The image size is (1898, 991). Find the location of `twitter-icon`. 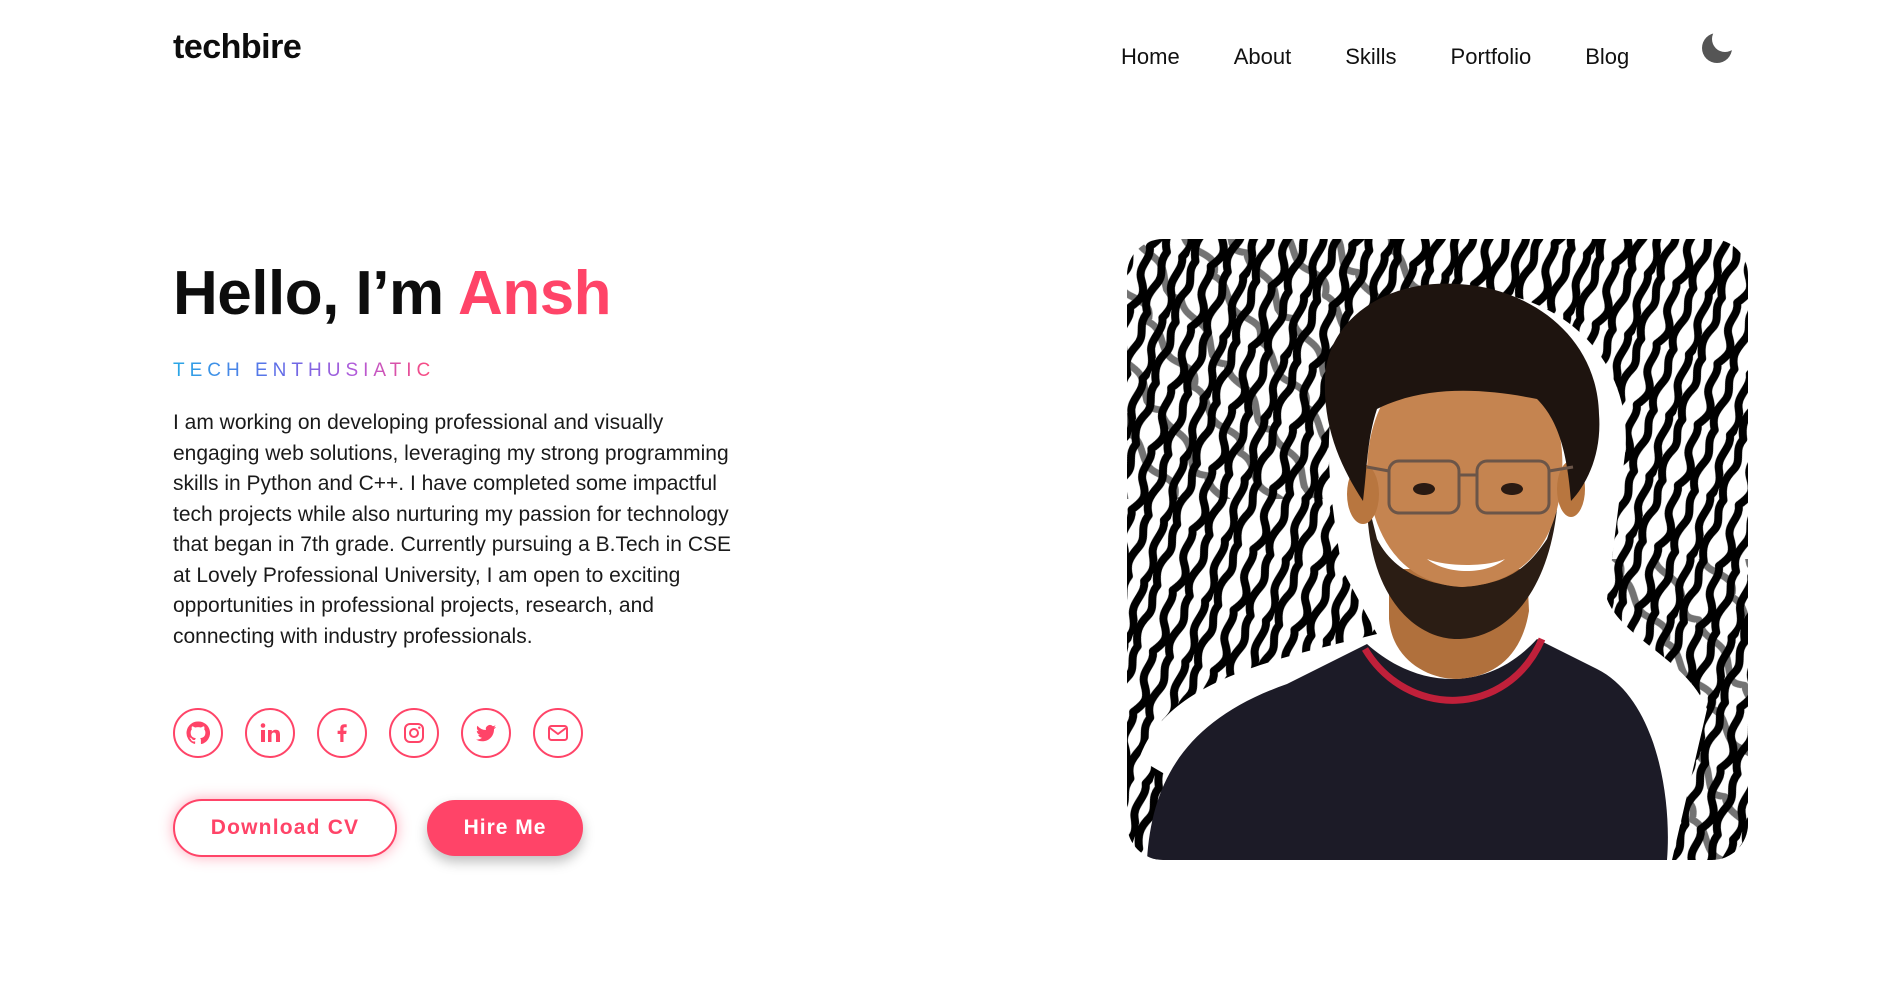

twitter-icon is located at coordinates (486, 733).